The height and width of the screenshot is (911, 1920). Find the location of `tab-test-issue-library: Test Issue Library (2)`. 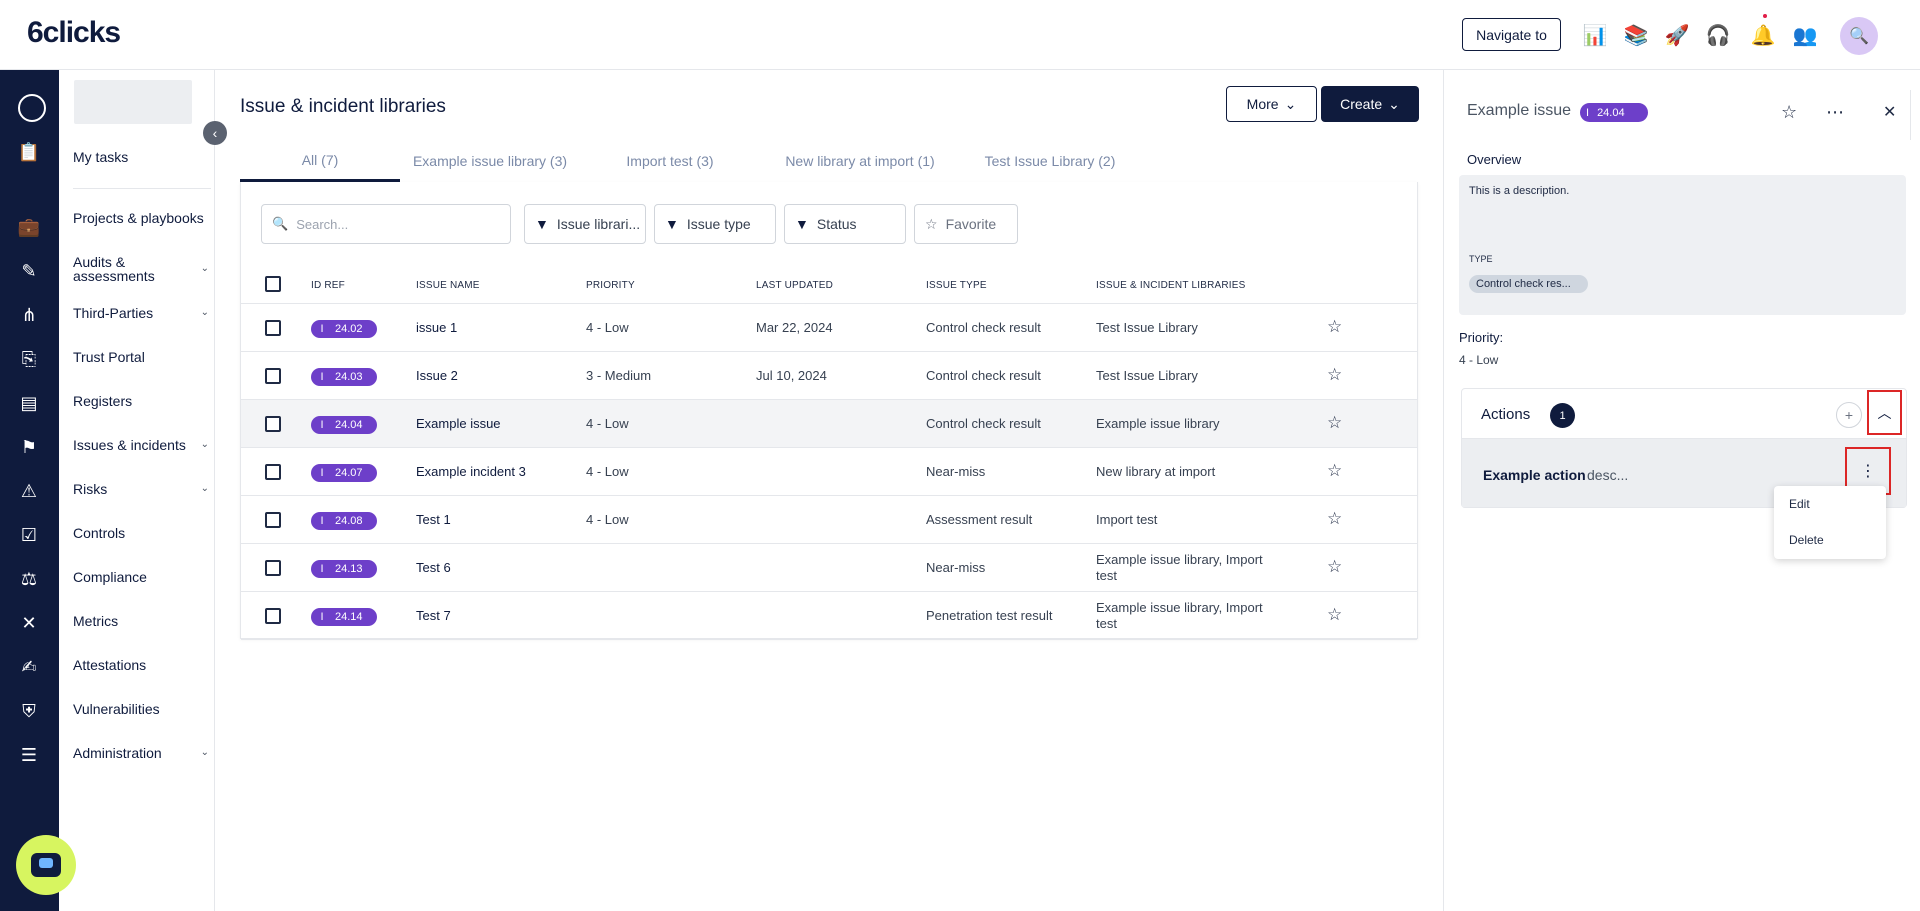

tab-test-issue-library: Test Issue Library (2) is located at coordinates (1050, 161).